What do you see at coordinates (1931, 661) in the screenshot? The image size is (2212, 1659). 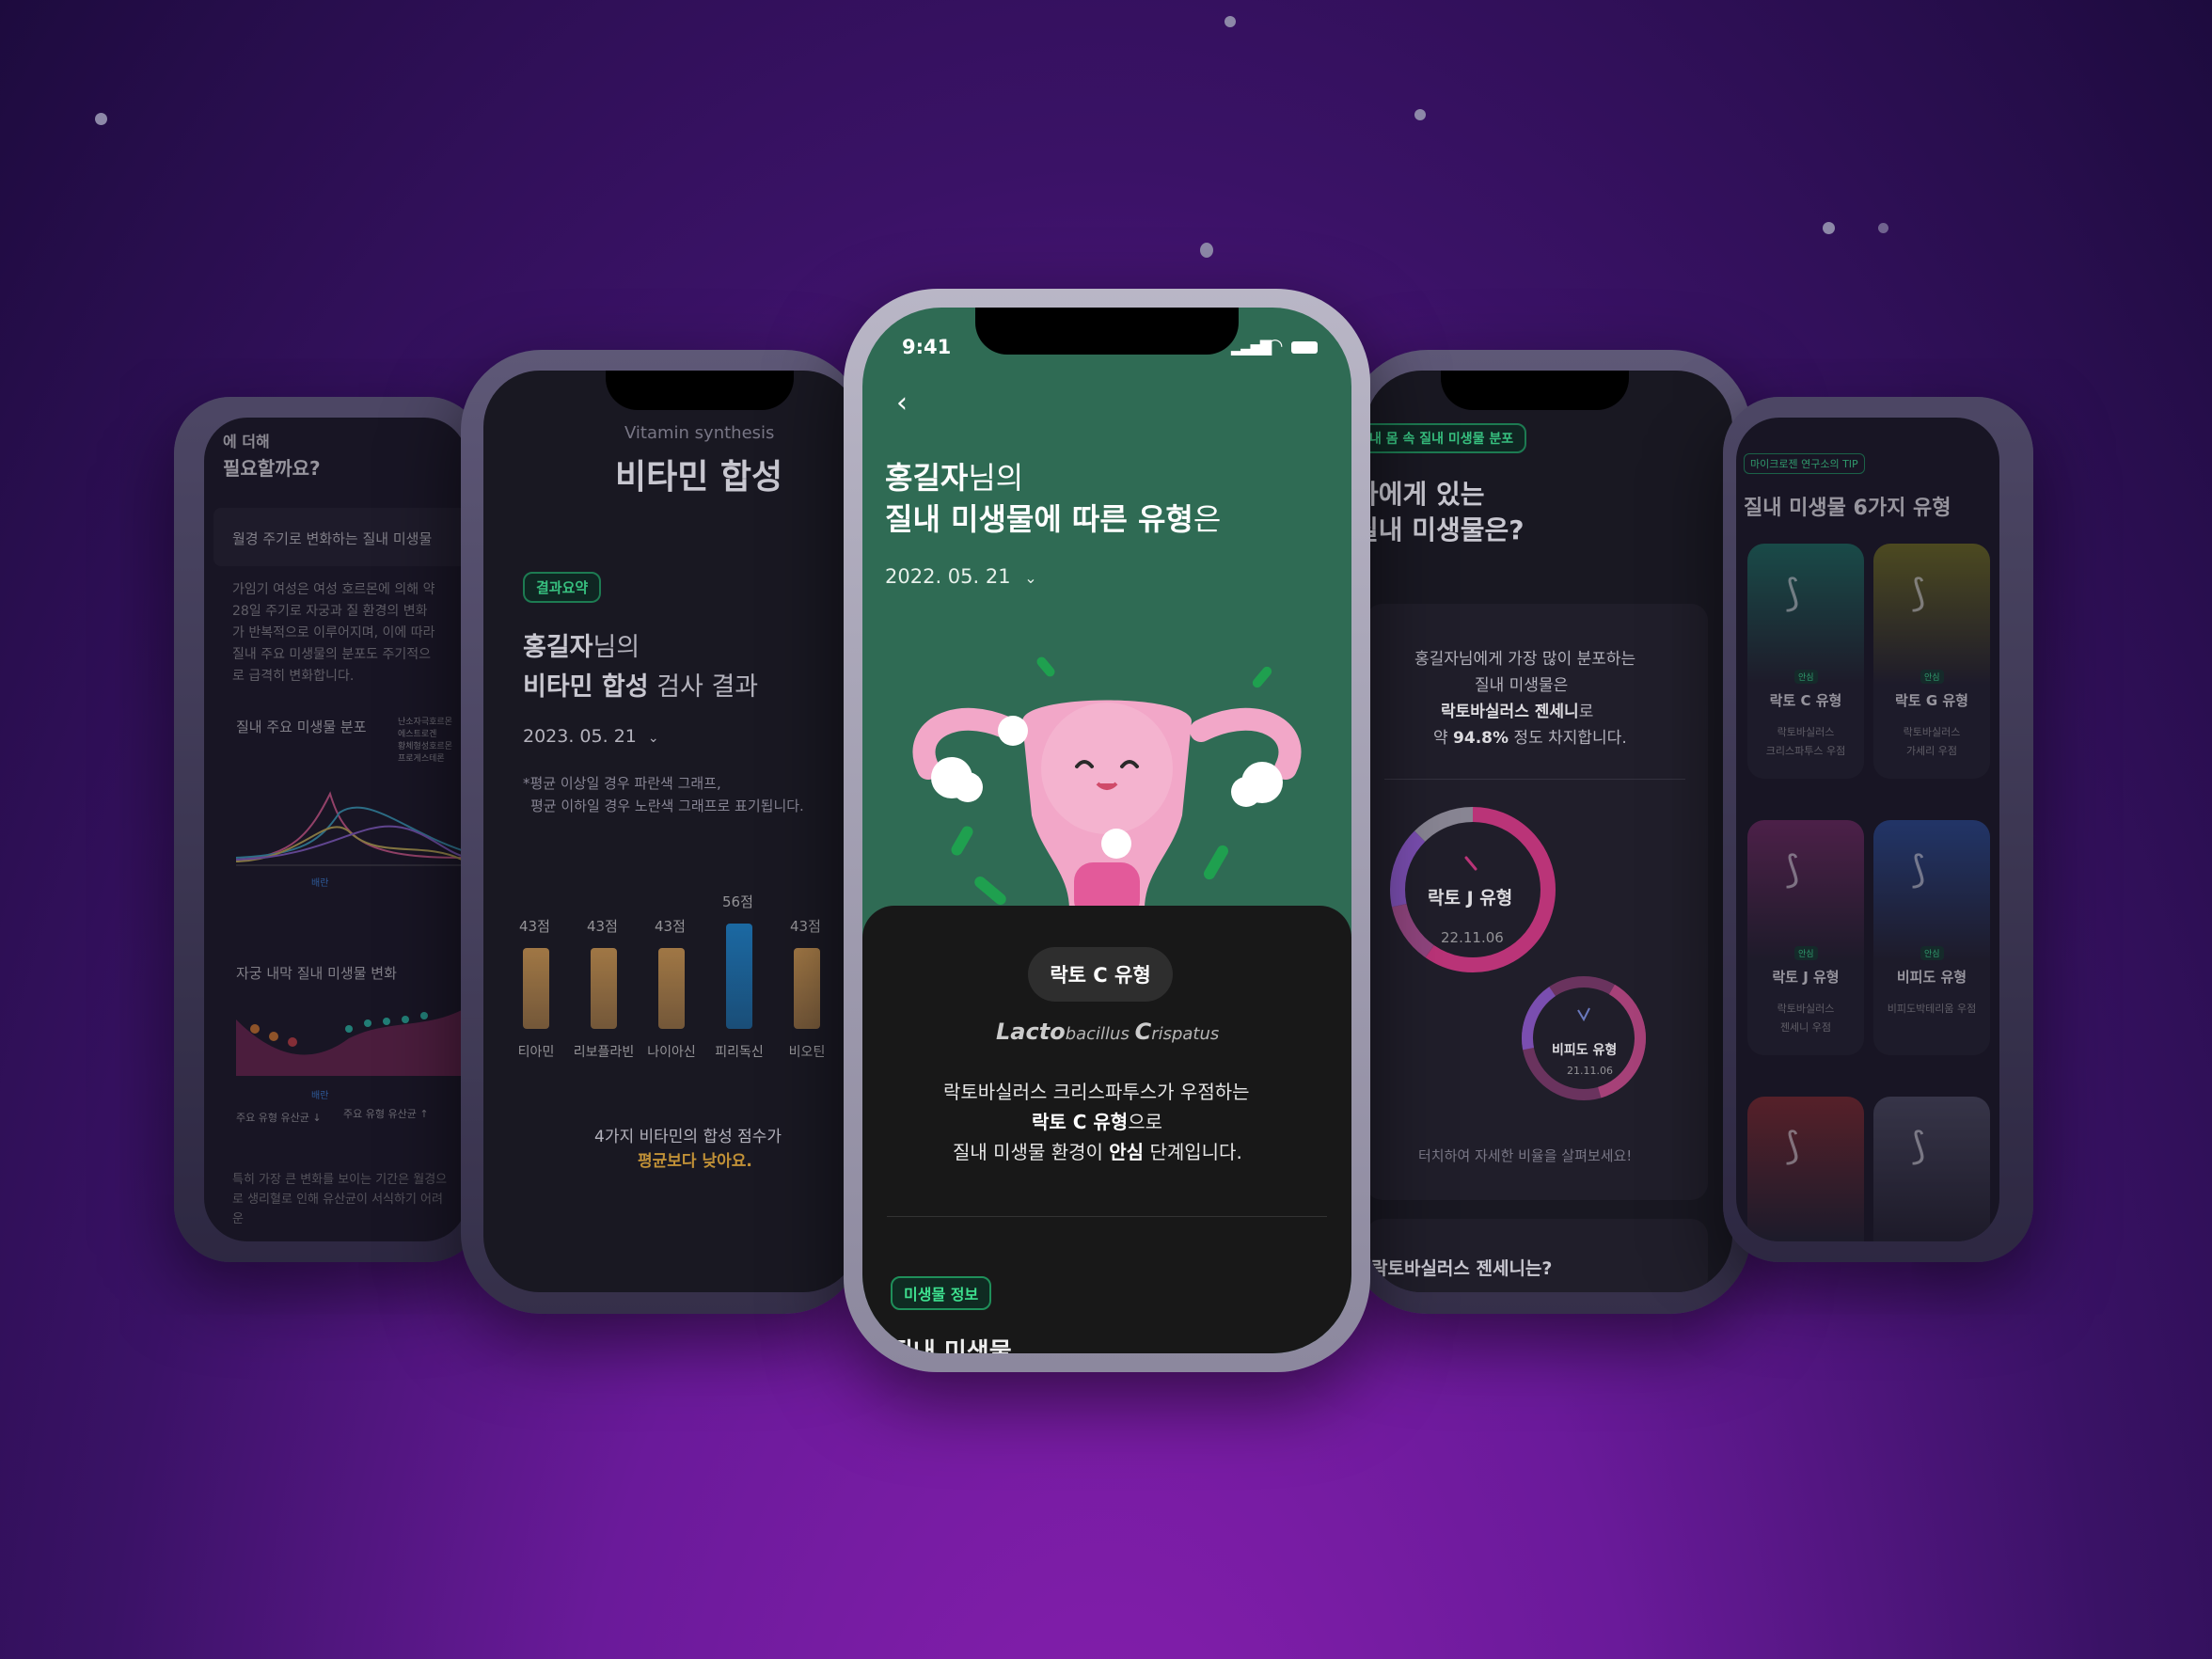 I see `type-card: ⟆ 안심 락토 G 유형 락토바실러스 가세리 우점` at bounding box center [1931, 661].